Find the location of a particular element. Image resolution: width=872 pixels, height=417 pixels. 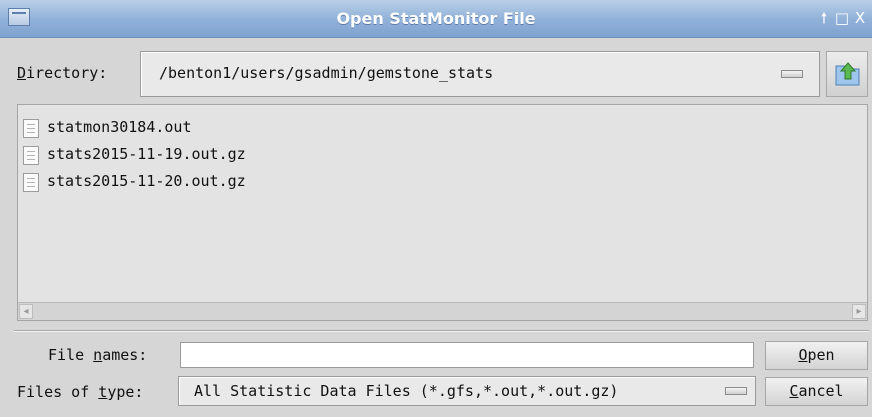

close-icon: X is located at coordinates (860, 18).